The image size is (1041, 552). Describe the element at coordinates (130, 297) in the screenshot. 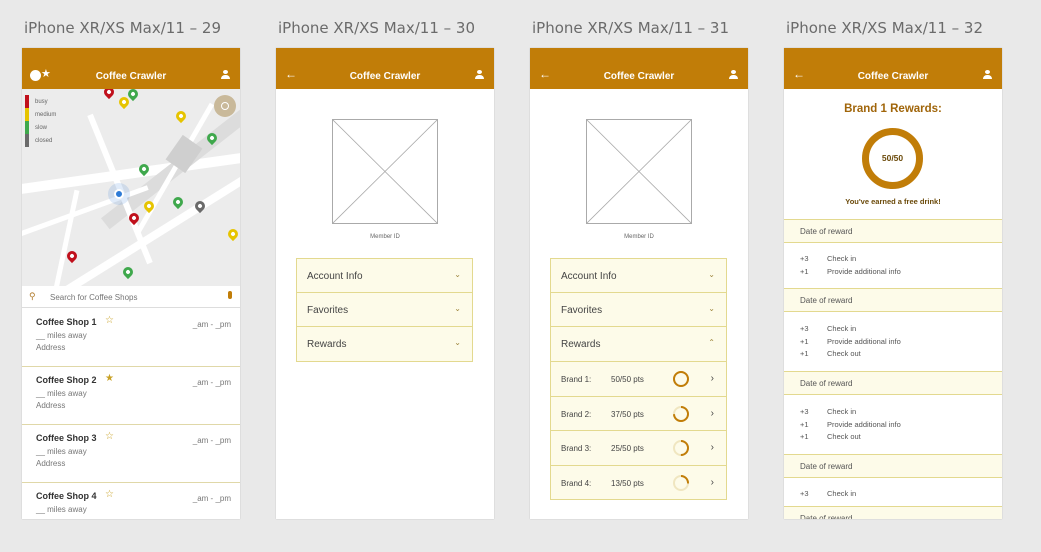

I see `search-input` at that location.